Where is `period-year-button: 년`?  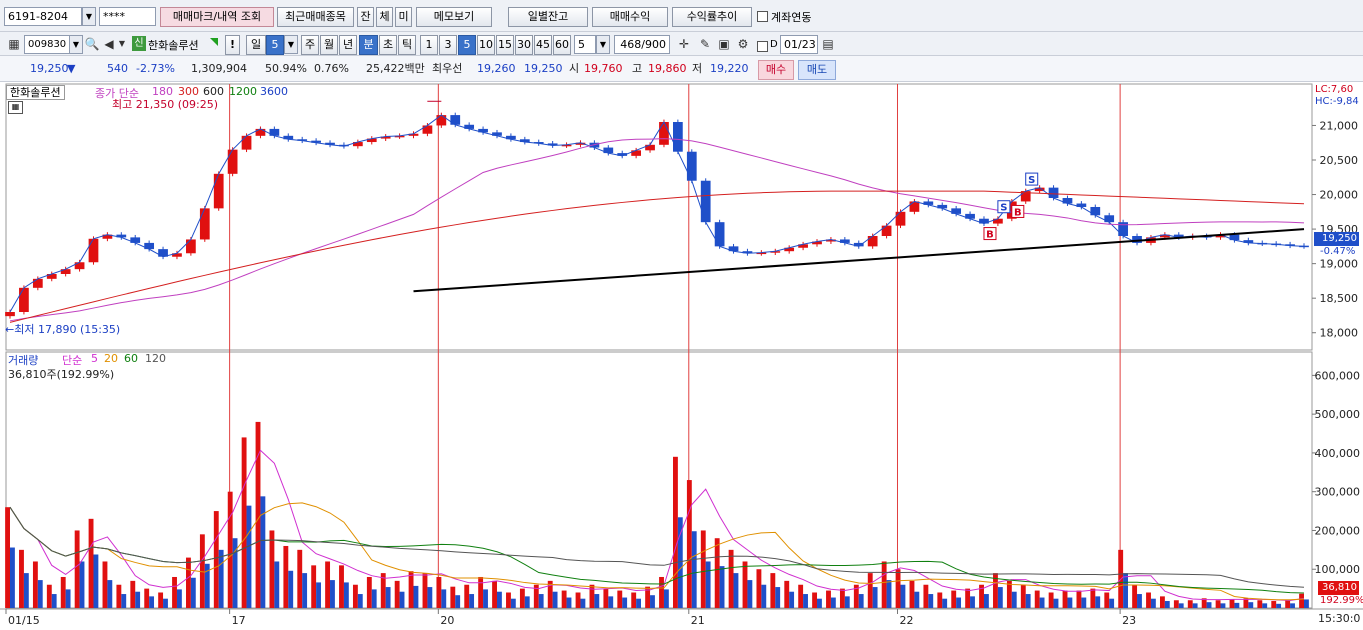
period-year-button: 년 is located at coordinates (348, 45).